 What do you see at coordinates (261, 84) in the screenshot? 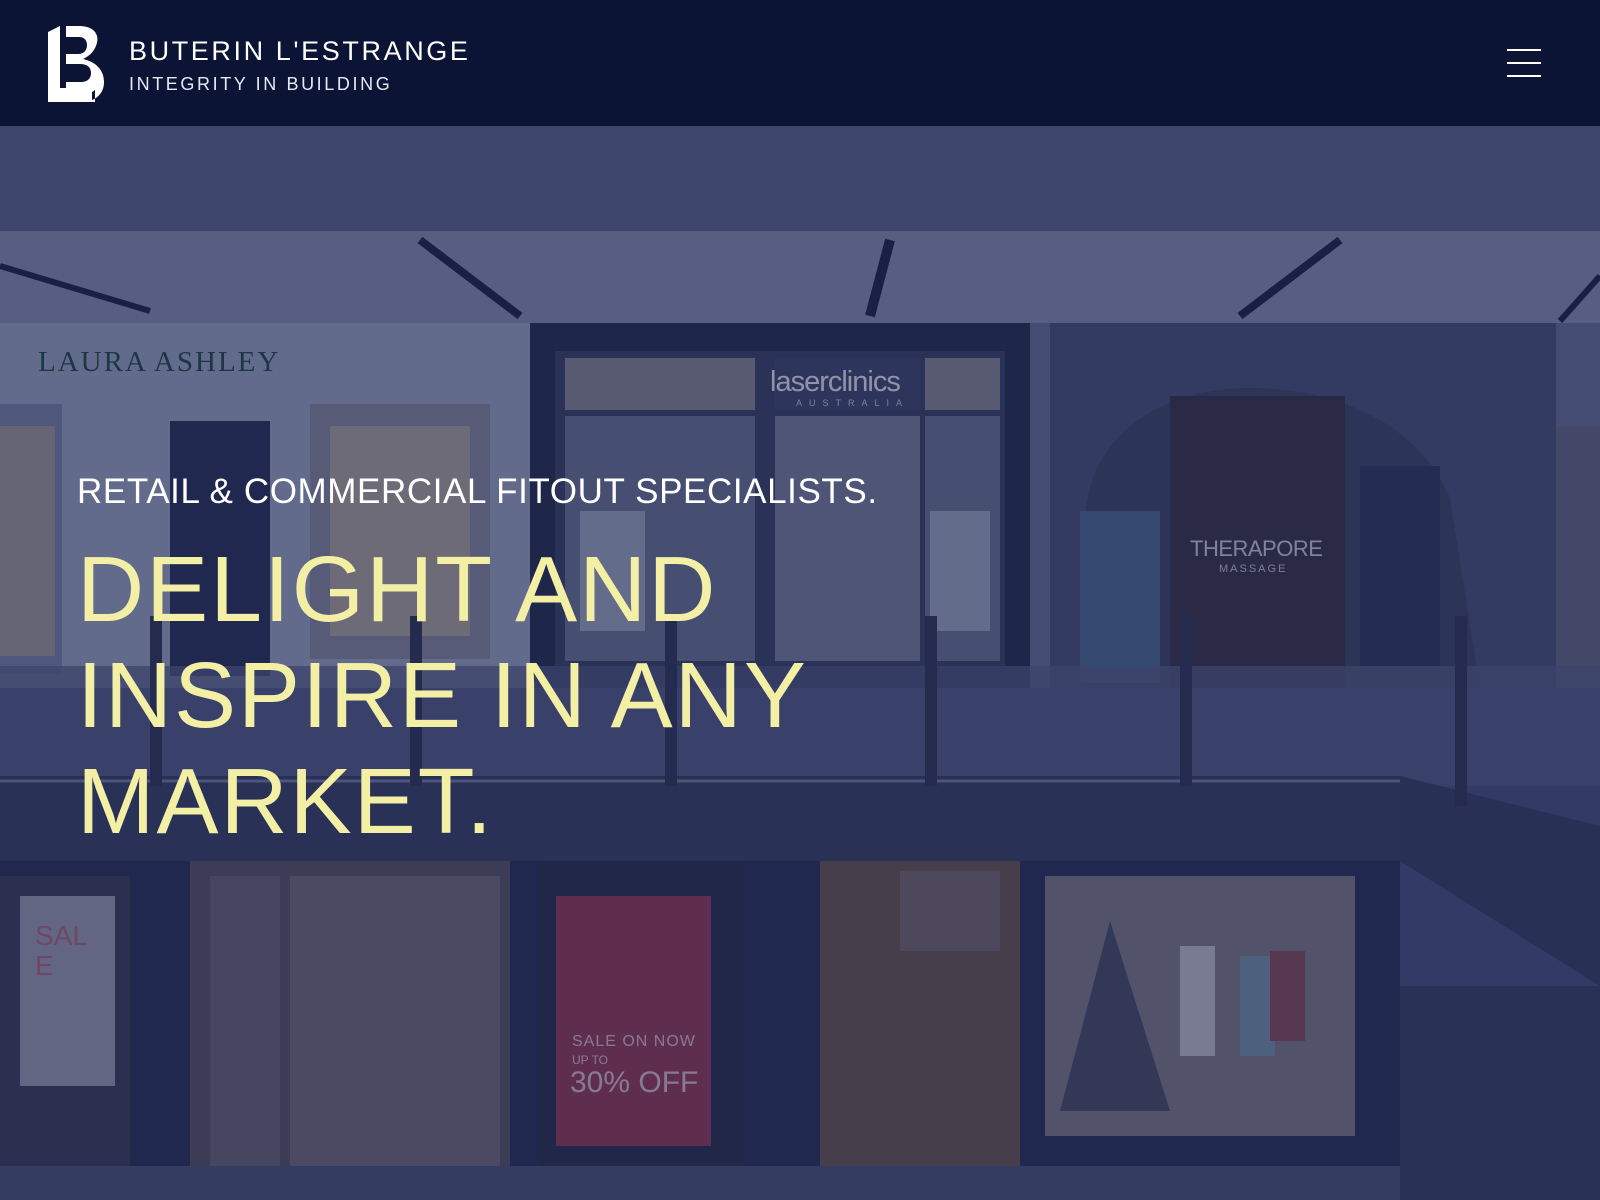
I see `brand-tagline: INTEGRITY IN BUILDING` at bounding box center [261, 84].